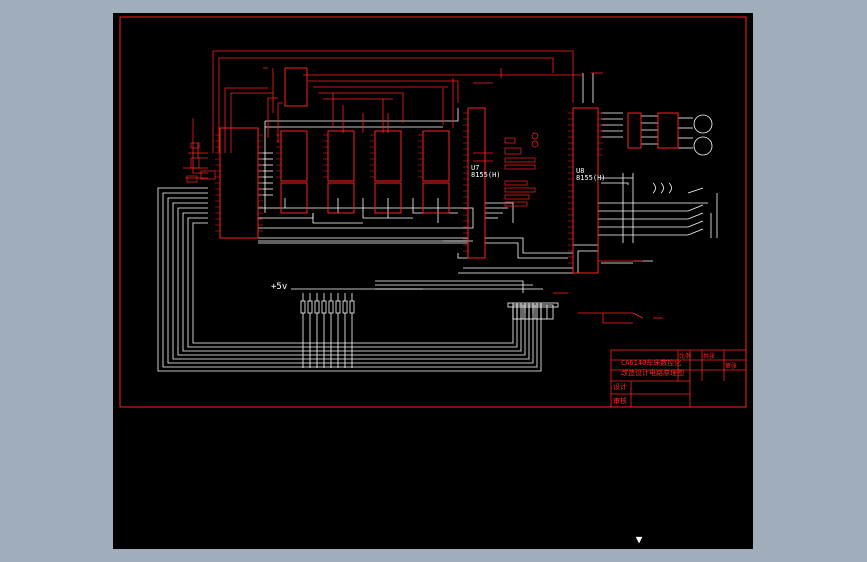 The image size is (867, 562). I want to click on decoder-chip, so click(296, 87).